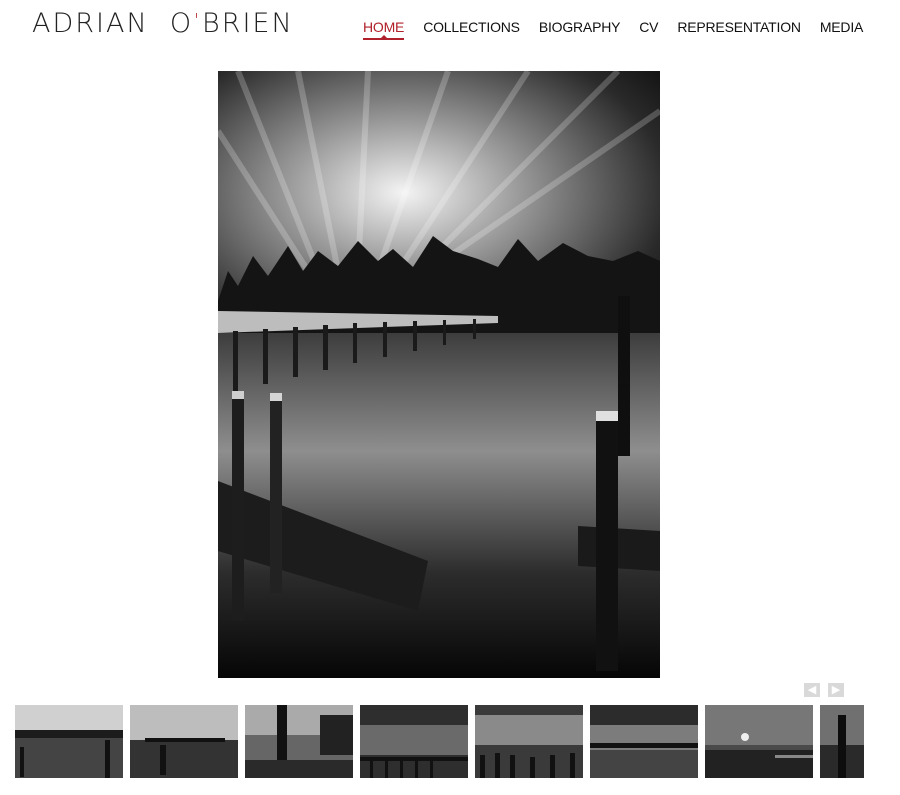  Describe the element at coordinates (836, 690) in the screenshot. I see `chevron-right-icon: ▶` at that location.